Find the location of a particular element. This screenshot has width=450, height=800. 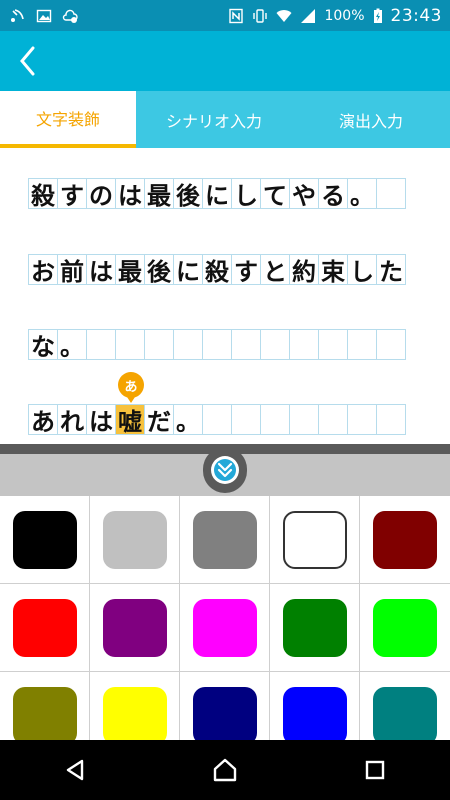

text-line-3: な。 is located at coordinates (217, 345).